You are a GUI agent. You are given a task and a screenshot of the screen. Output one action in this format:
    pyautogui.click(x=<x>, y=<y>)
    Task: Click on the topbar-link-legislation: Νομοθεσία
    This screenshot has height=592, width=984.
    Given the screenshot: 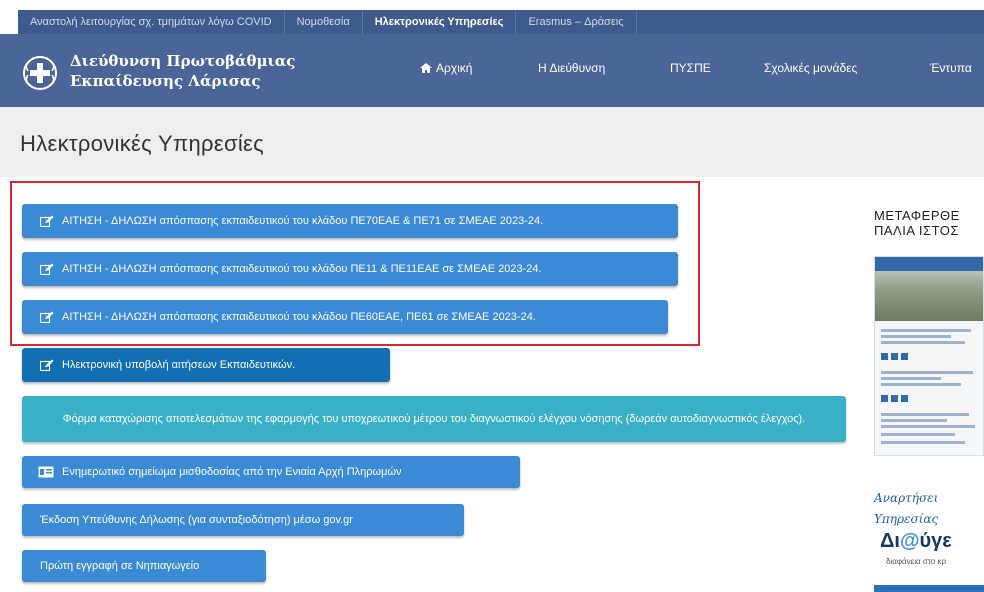 What is the action you would take?
    pyautogui.click(x=324, y=22)
    